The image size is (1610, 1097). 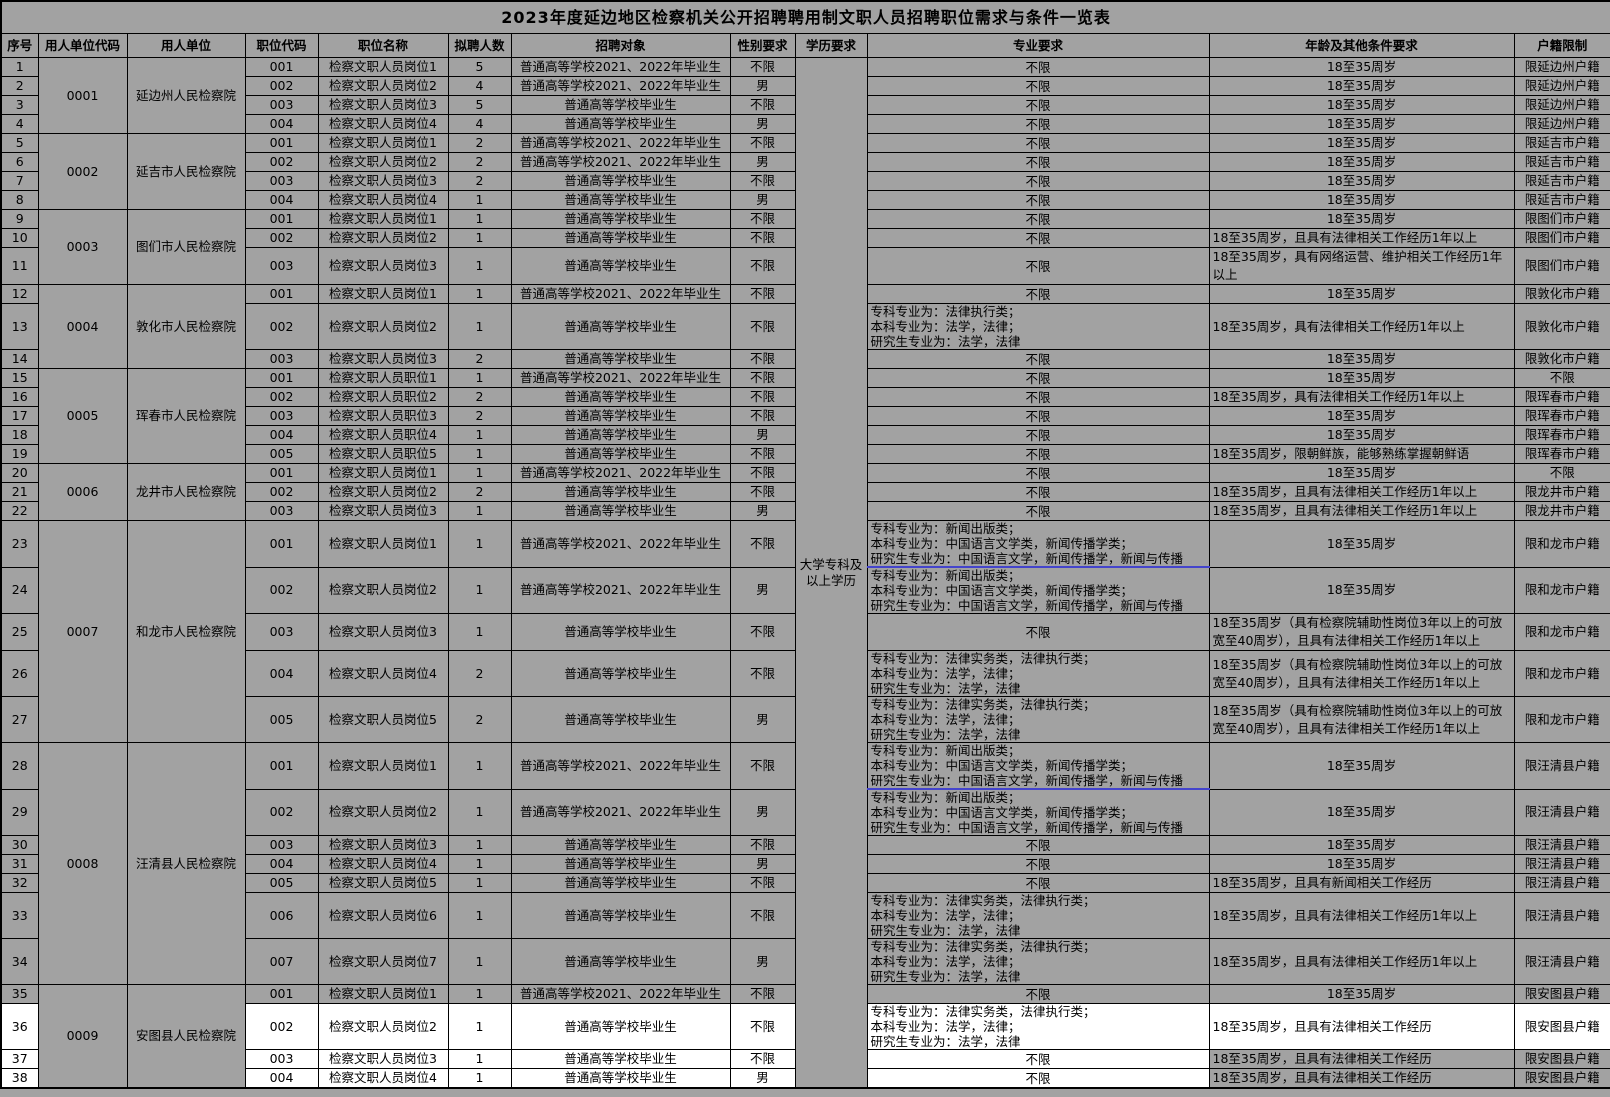 I want to click on cell-employer-code: 0003, so click(x=82, y=247).